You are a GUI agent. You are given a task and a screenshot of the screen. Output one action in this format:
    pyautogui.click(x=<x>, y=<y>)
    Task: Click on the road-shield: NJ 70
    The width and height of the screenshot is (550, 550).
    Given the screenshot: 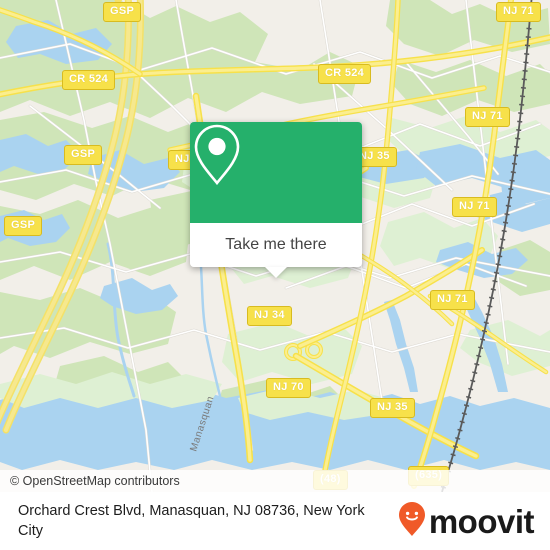 What is the action you would take?
    pyautogui.click(x=288, y=388)
    